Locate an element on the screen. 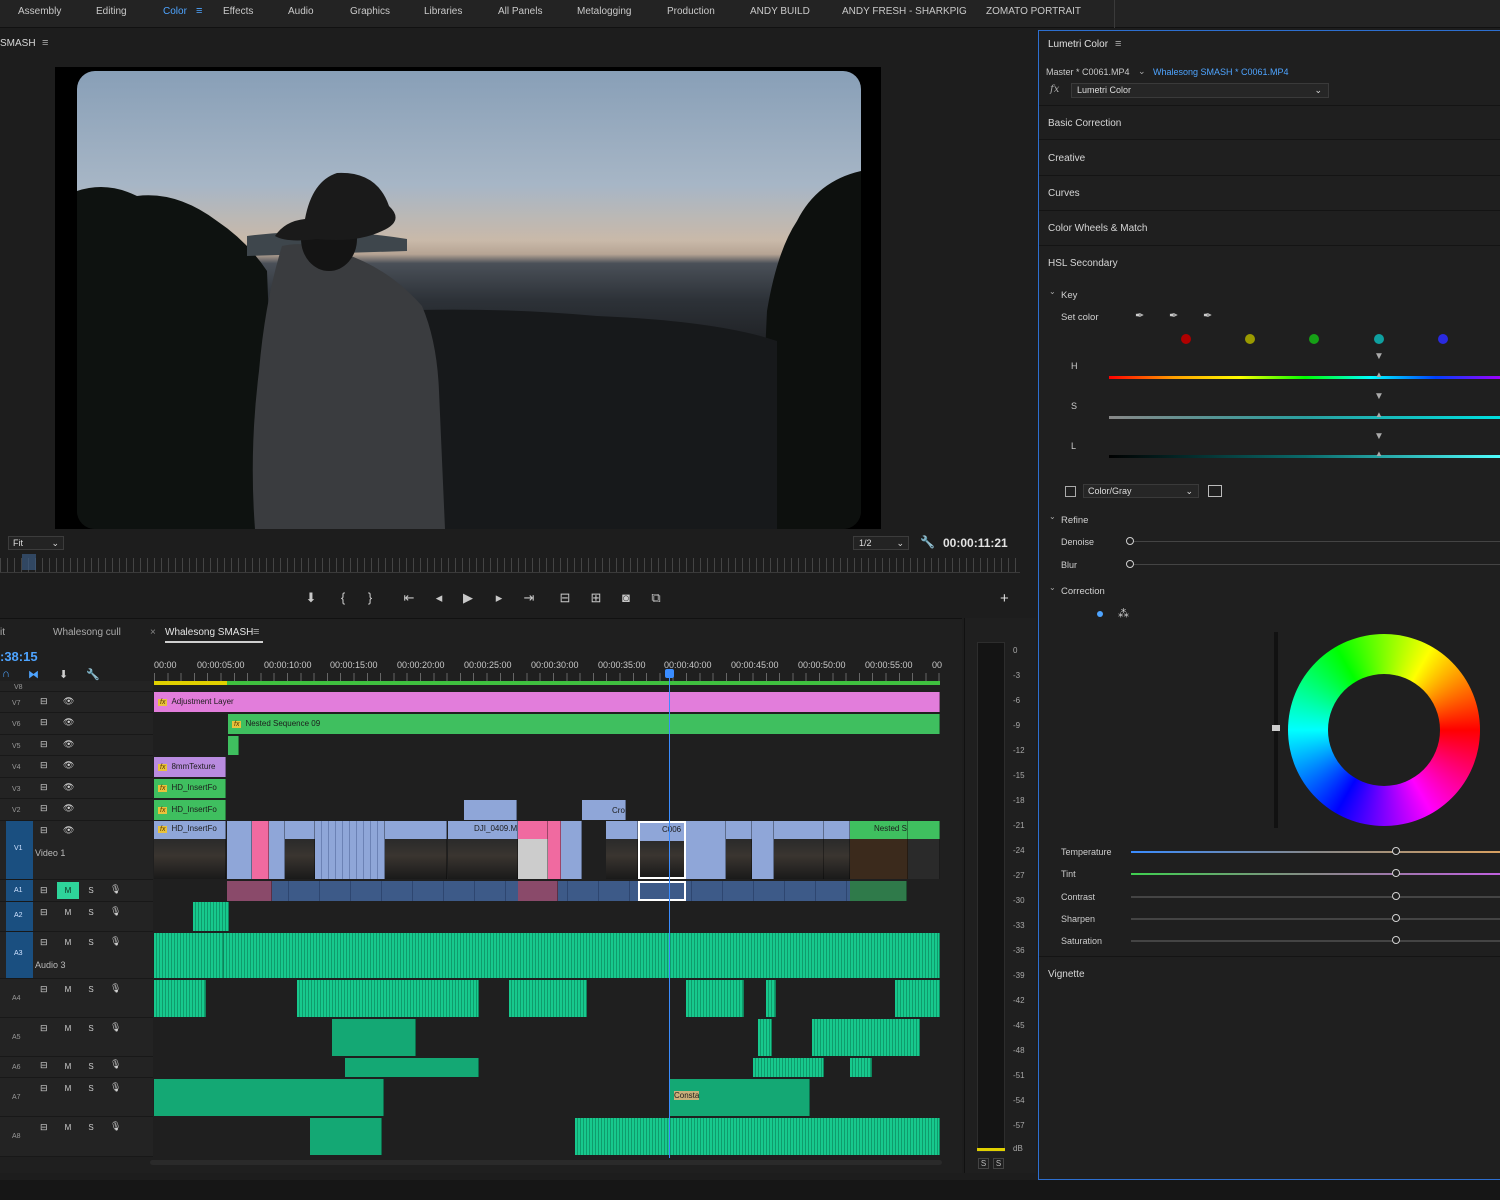  a7-audio-clip is located at coordinates (269, 1097).